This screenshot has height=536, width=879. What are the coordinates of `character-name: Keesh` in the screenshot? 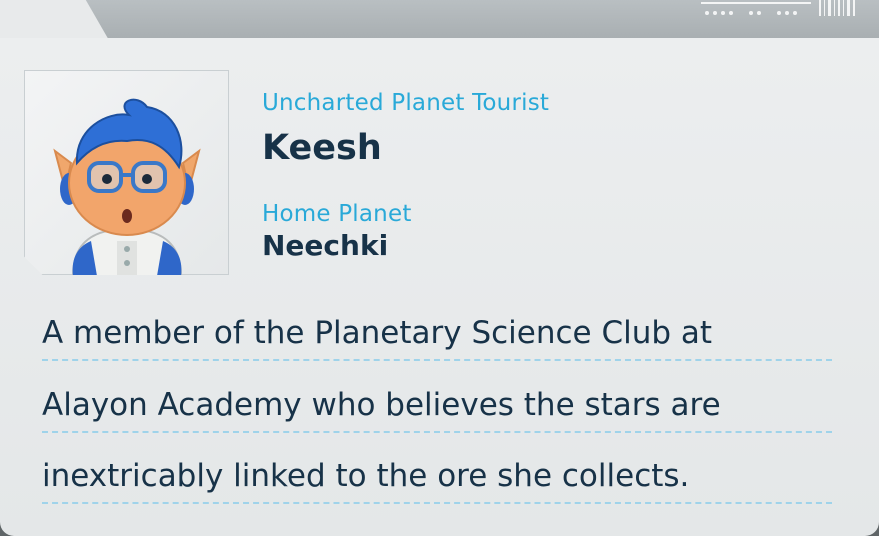 It's located at (322, 148).